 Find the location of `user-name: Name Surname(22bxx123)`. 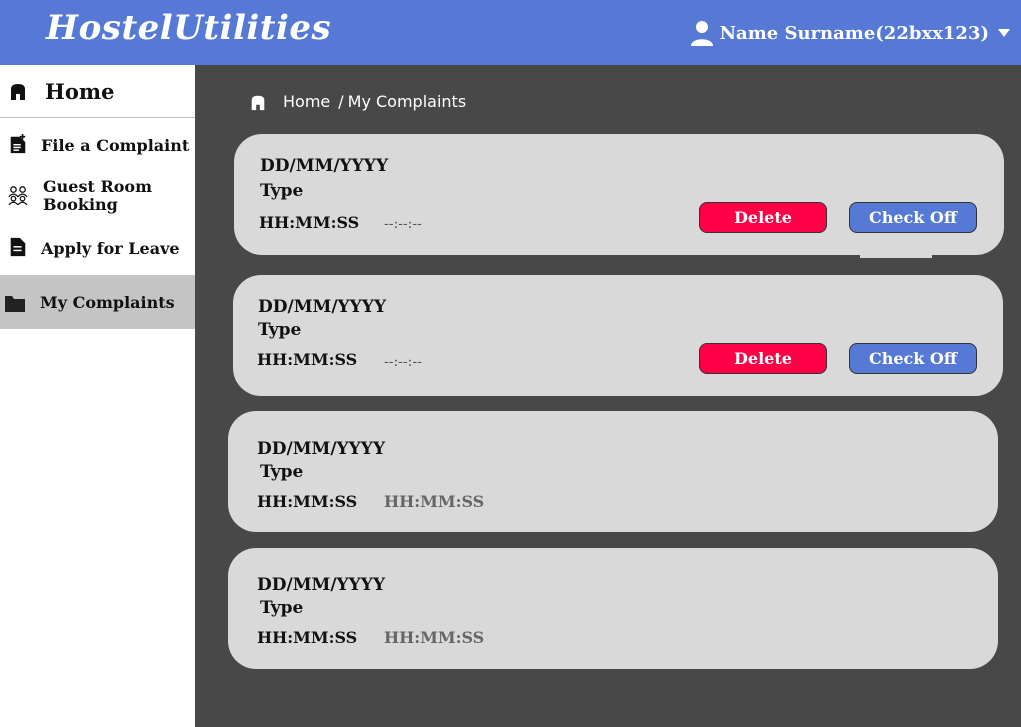

user-name: Name Surname(22bxx123) is located at coordinates (854, 33).